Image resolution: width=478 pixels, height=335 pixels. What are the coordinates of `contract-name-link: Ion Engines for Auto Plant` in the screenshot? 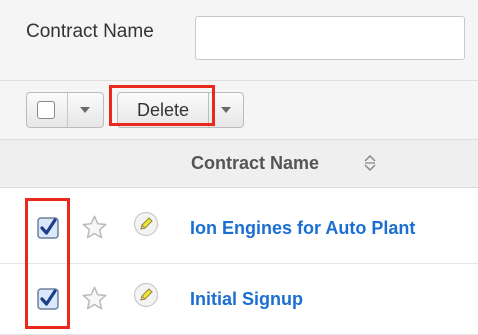 It's located at (302, 228).